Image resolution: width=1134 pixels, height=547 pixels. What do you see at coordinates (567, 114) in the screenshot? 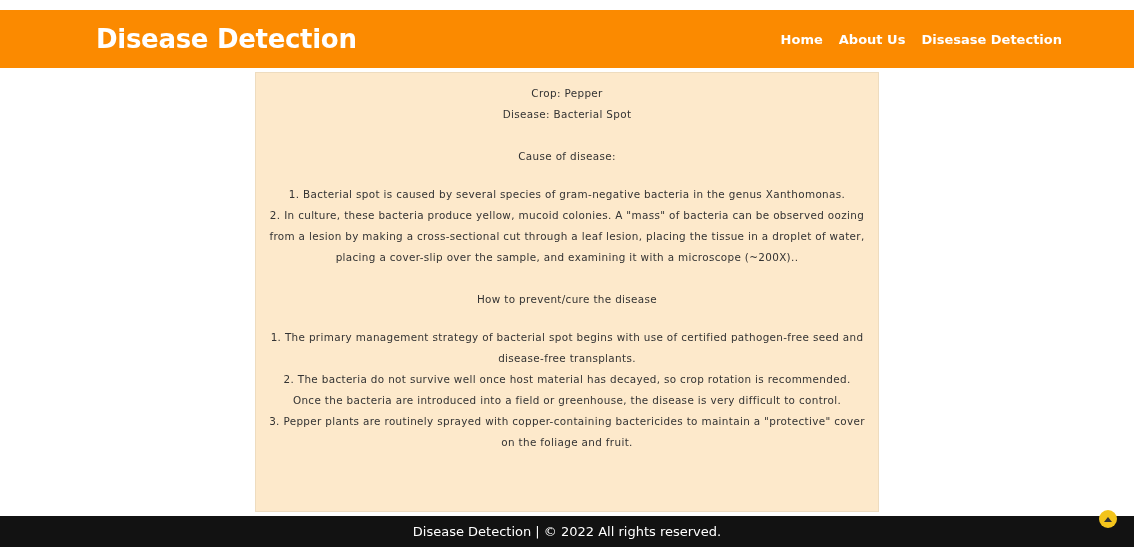
I see `disease-text: Disease: Bacterial Spot` at bounding box center [567, 114].